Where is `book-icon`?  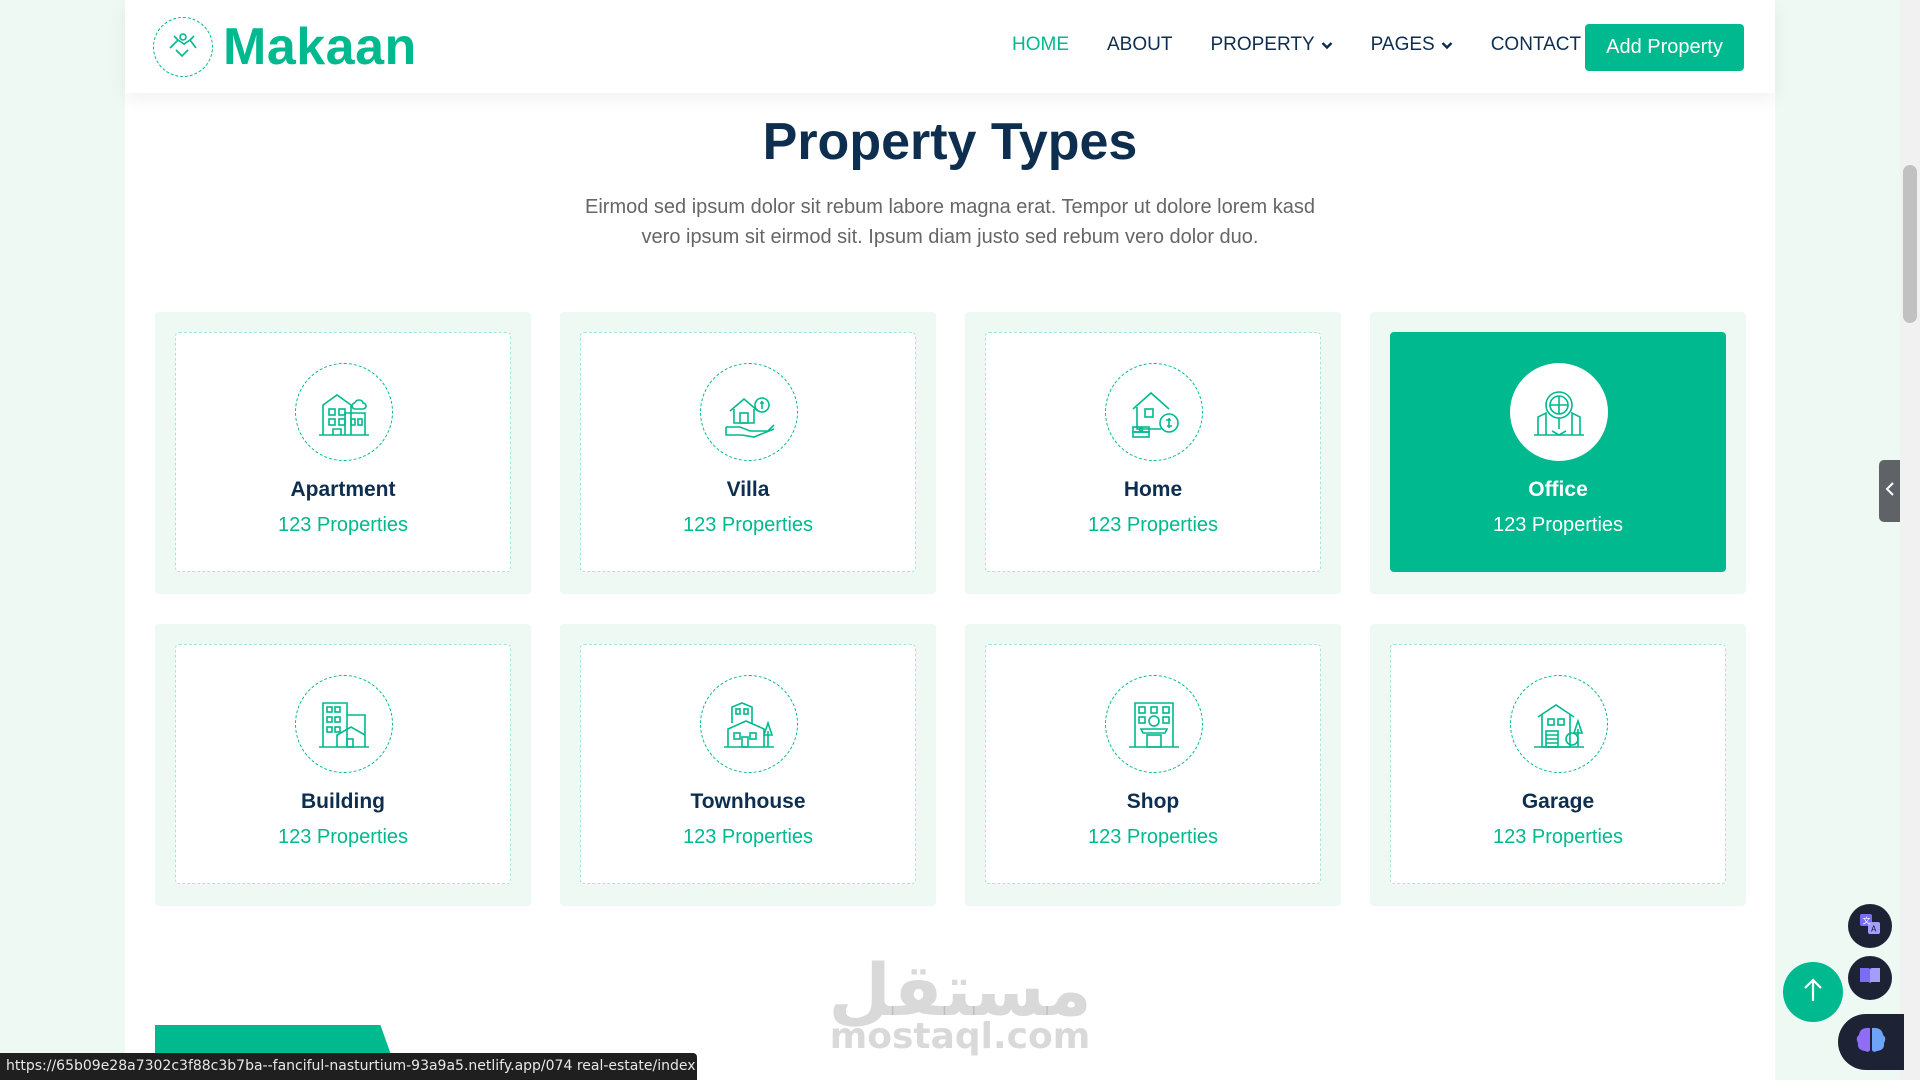 book-icon is located at coordinates (1870, 978).